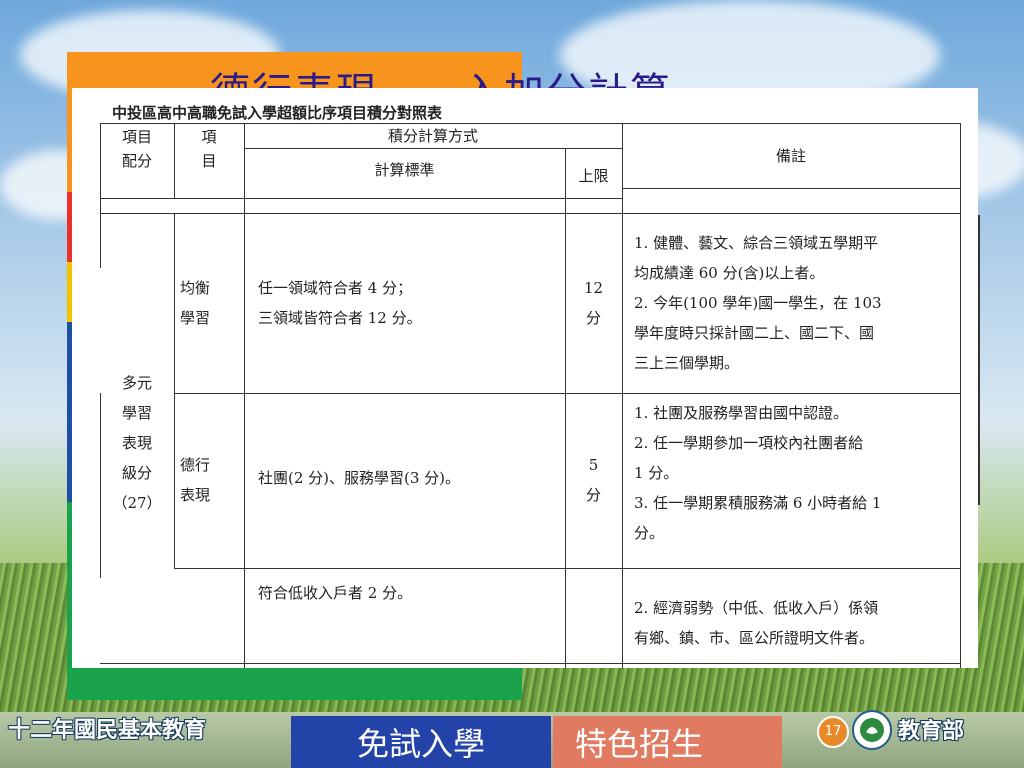 Image resolution: width=1024 pixels, height=768 pixels. What do you see at coordinates (136, 149) in the screenshot?
I see `header-item-score: 項目 配分` at bounding box center [136, 149].